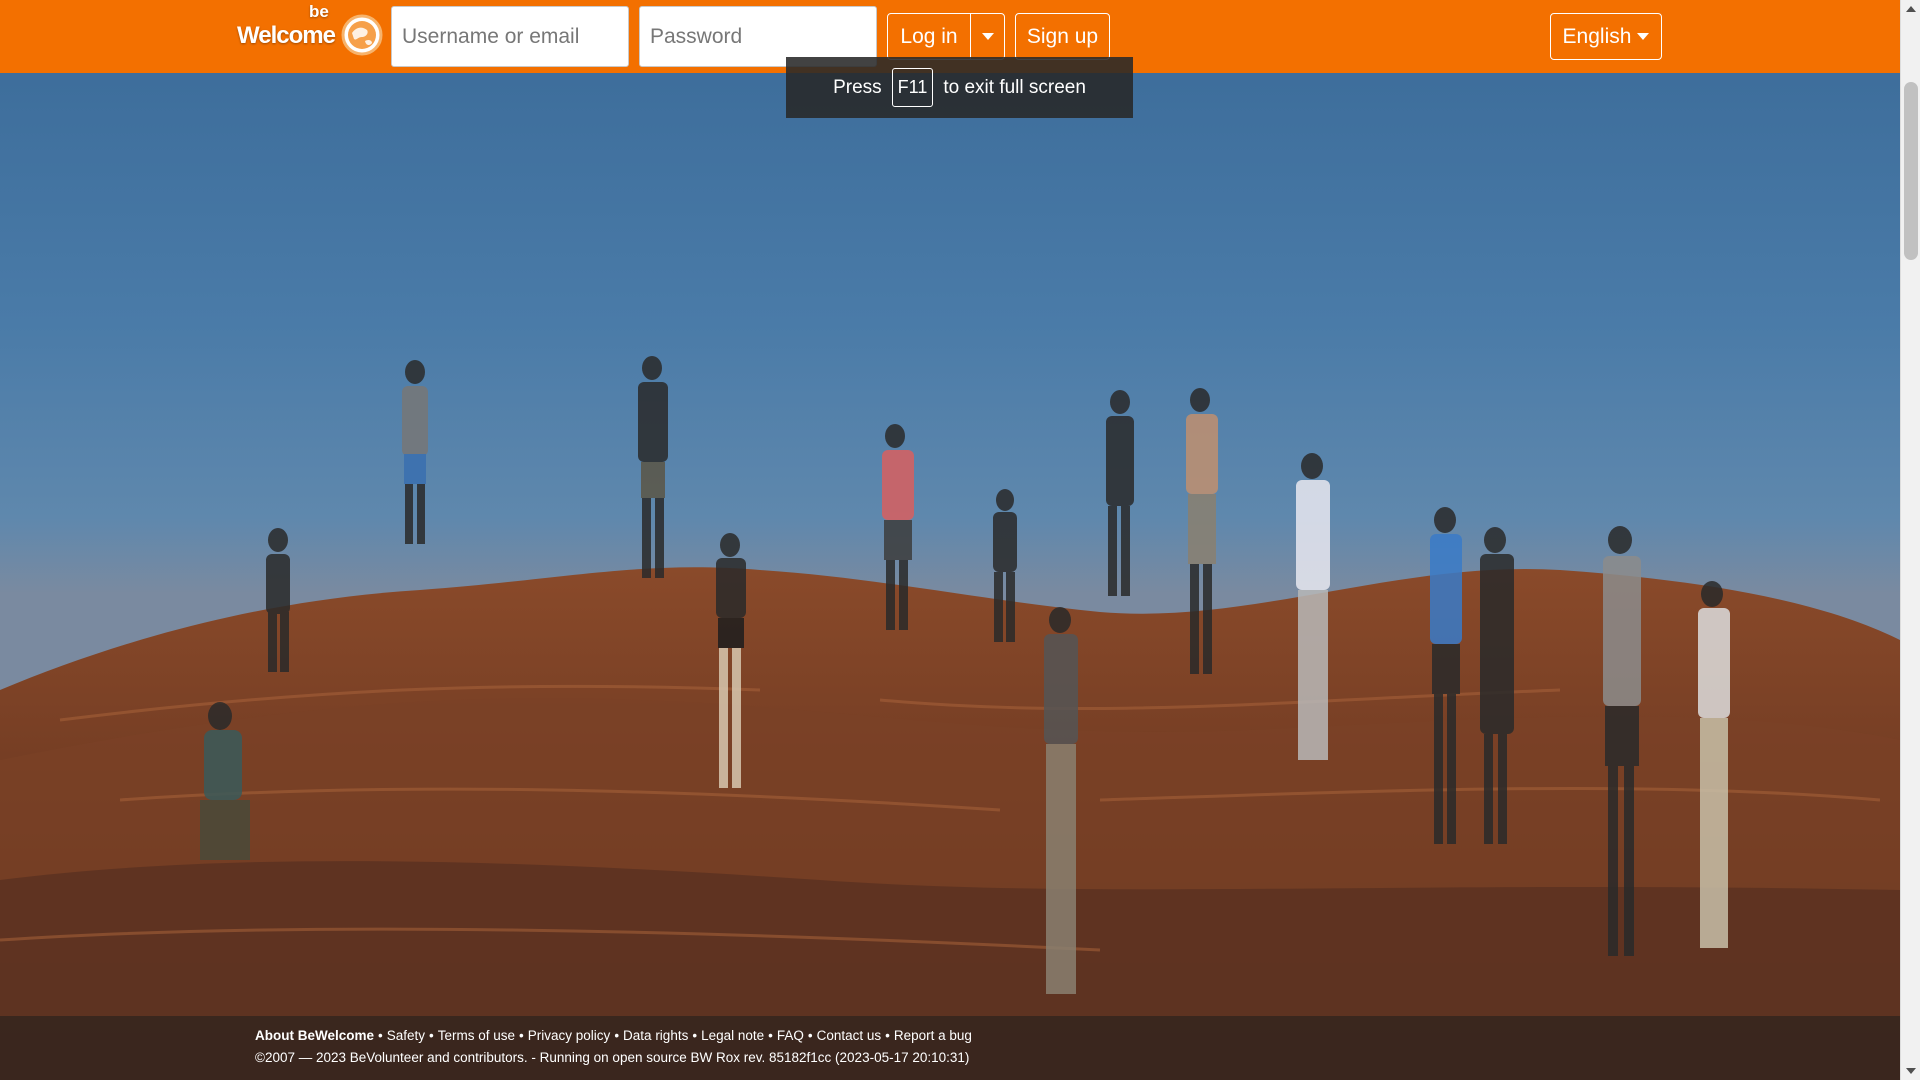 The image size is (1920, 1080). What do you see at coordinates (362, 35) in the screenshot?
I see `globe-icon` at bounding box center [362, 35].